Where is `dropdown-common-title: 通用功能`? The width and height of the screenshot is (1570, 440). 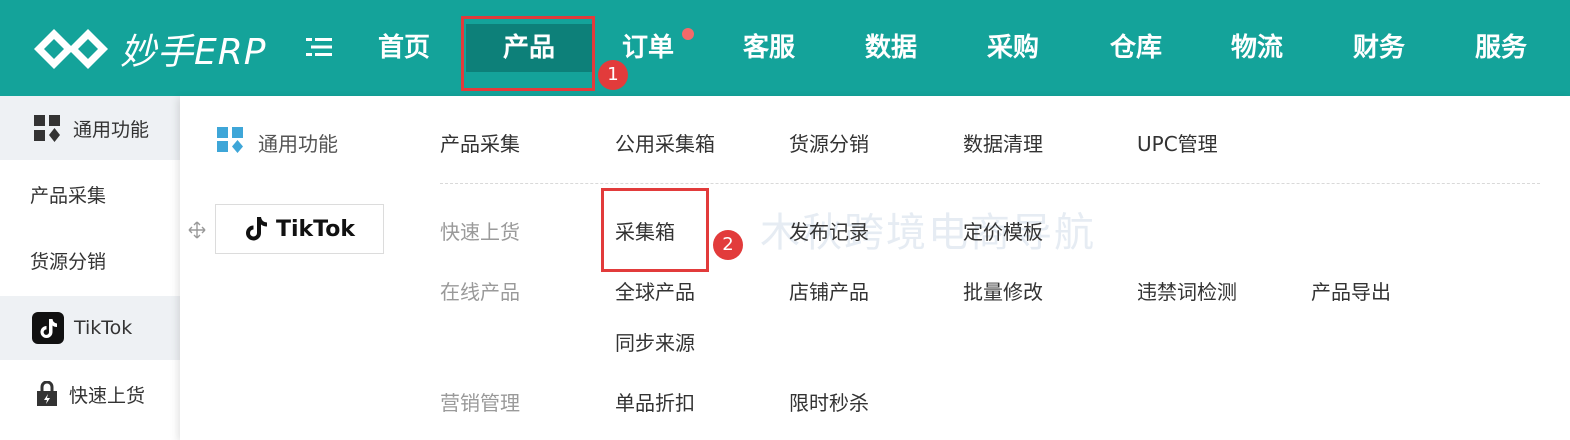
dropdown-common-title: 通用功能 is located at coordinates (298, 142).